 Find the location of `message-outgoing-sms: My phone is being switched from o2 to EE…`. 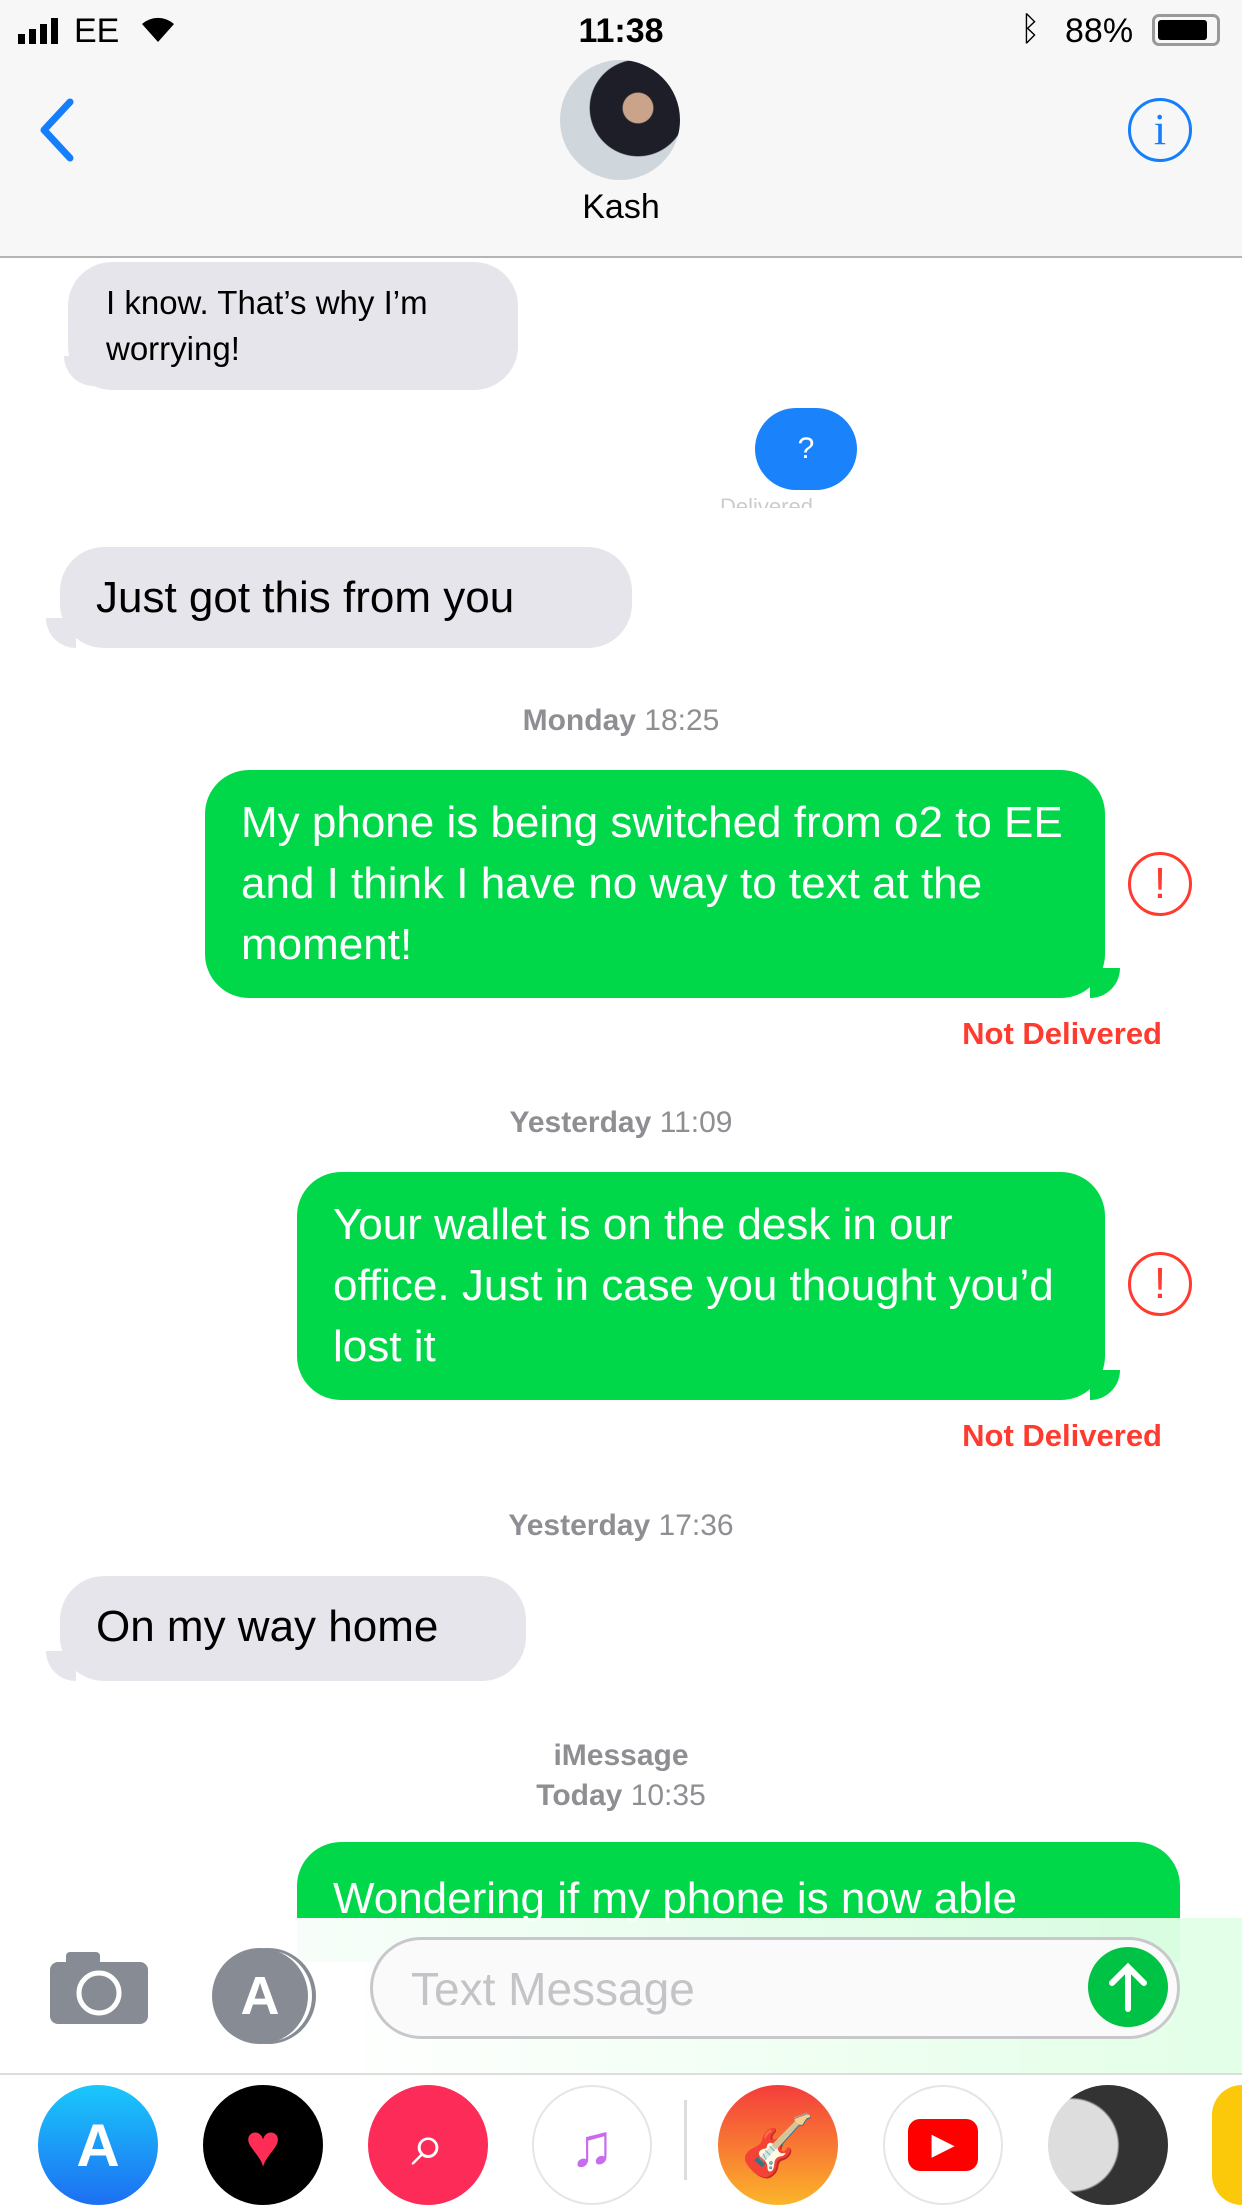

message-outgoing-sms: My phone is being switched from o2 to EE… is located at coordinates (655, 884).